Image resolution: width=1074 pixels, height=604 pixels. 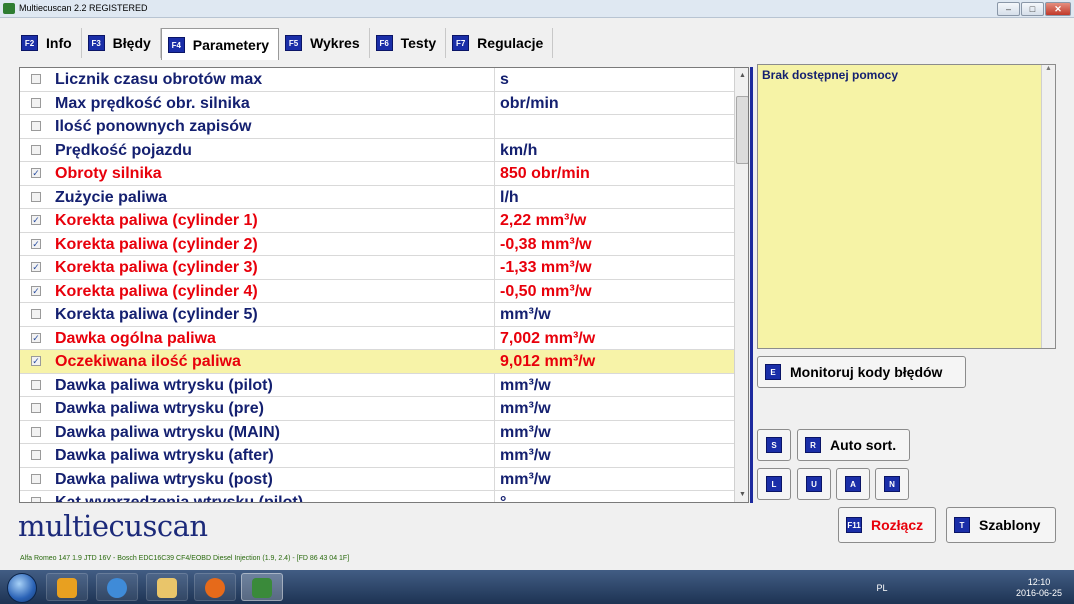 What do you see at coordinates (887, 525) in the screenshot?
I see `disconnect-button: F11 Rozłącz` at bounding box center [887, 525].